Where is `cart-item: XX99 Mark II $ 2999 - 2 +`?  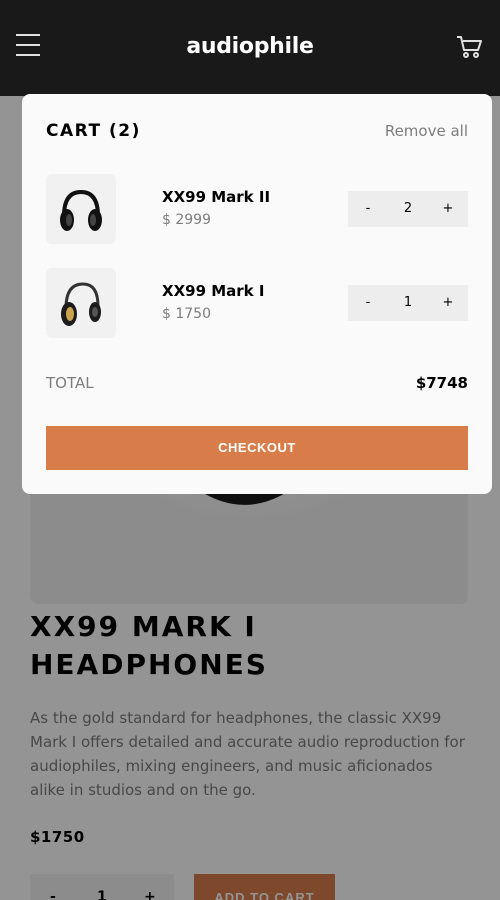
cart-item: XX99 Mark II $ 2999 - 2 + is located at coordinates (257, 209).